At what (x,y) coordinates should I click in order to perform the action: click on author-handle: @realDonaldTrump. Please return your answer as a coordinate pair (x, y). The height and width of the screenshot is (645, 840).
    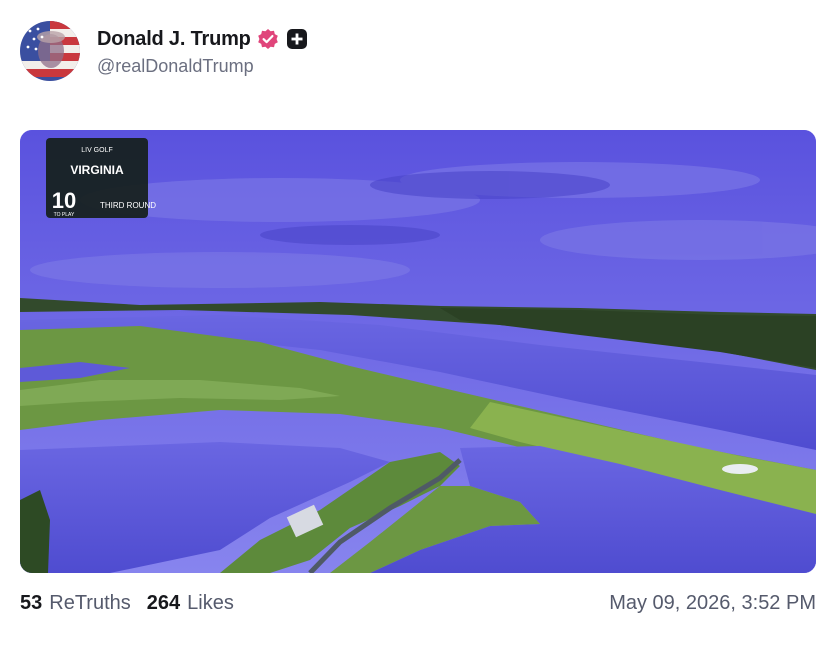
    Looking at the image, I should click on (202, 66).